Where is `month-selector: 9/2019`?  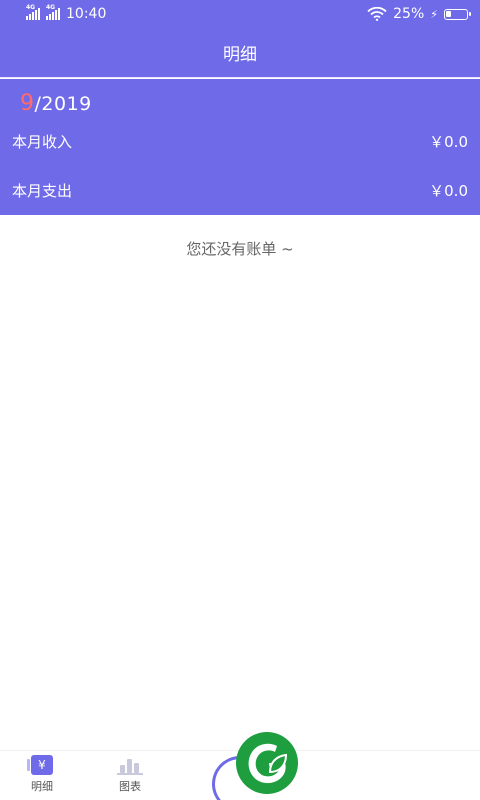 month-selector: 9/2019 is located at coordinates (56, 103).